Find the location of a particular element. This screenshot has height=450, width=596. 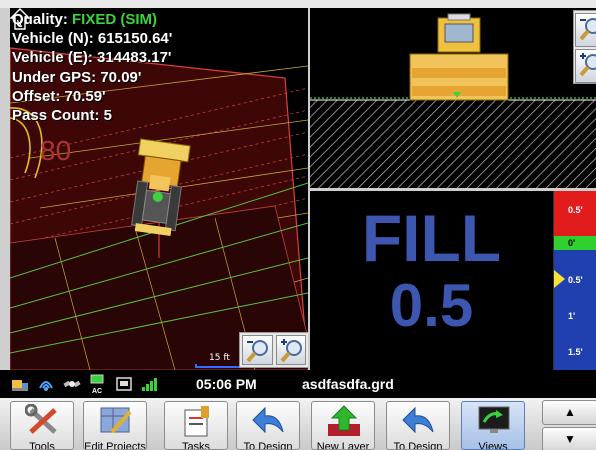

profile-zoom-in-button is located at coordinates (585, 66).